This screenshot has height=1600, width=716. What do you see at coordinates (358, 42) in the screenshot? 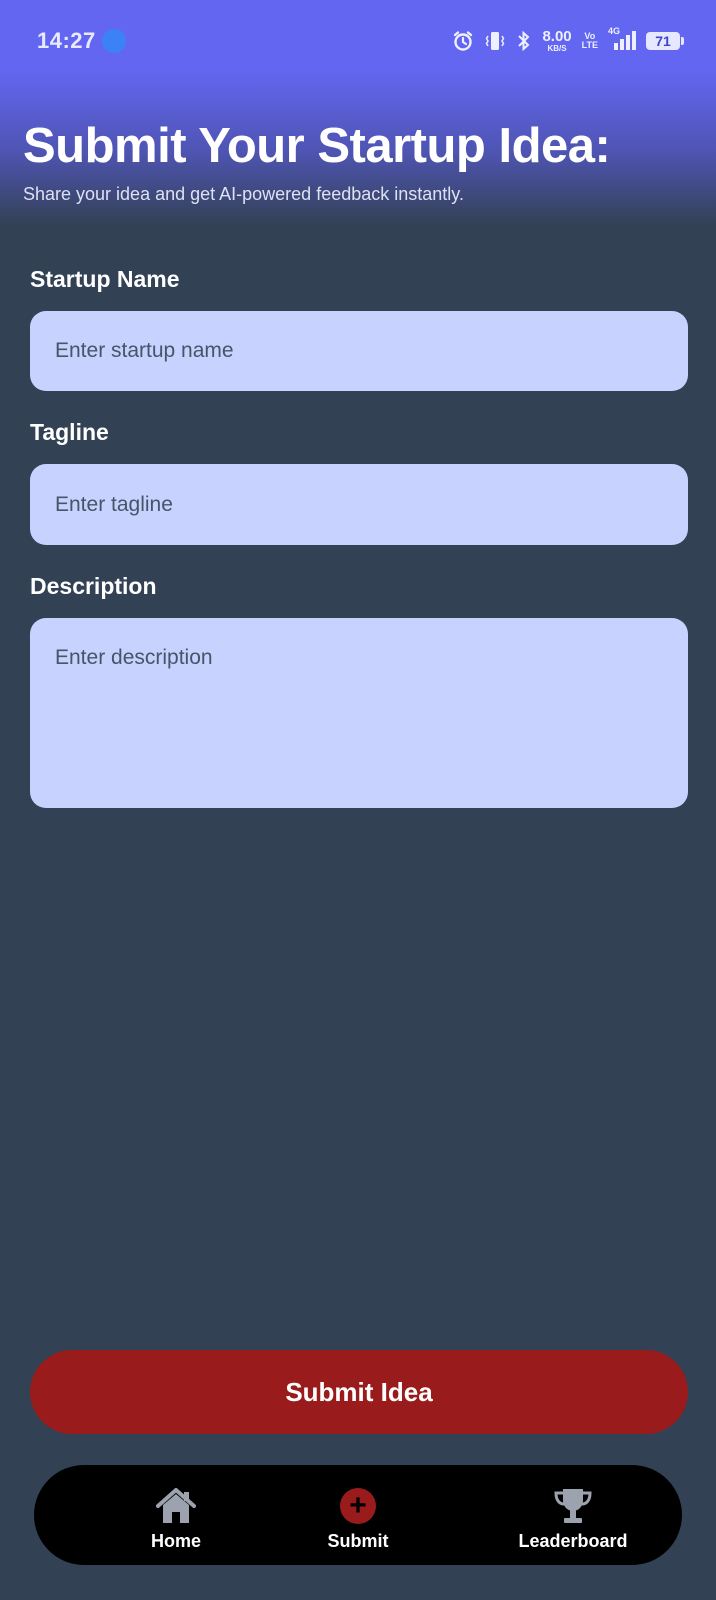
I see `status-bar: 14:27 8.00 KB/S Vo LTE 4G 71` at bounding box center [358, 42].